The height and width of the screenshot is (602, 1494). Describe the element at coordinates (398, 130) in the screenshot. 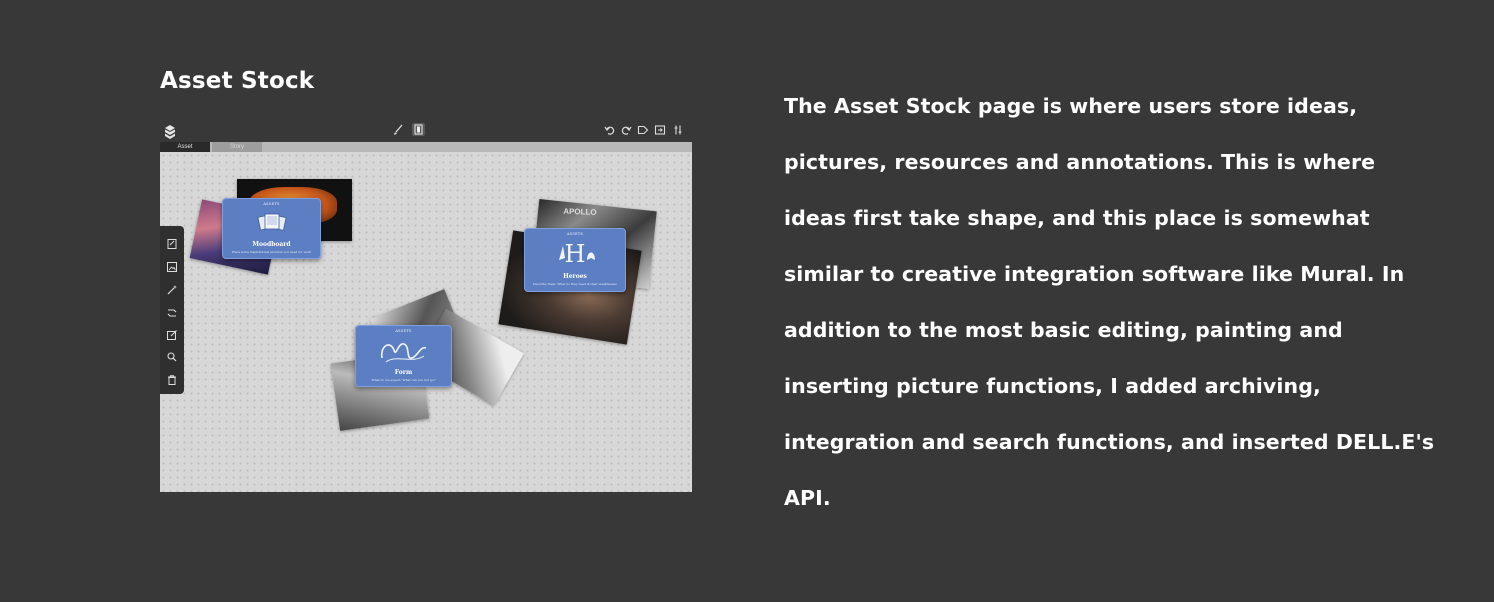

I see `brush-icon` at that location.